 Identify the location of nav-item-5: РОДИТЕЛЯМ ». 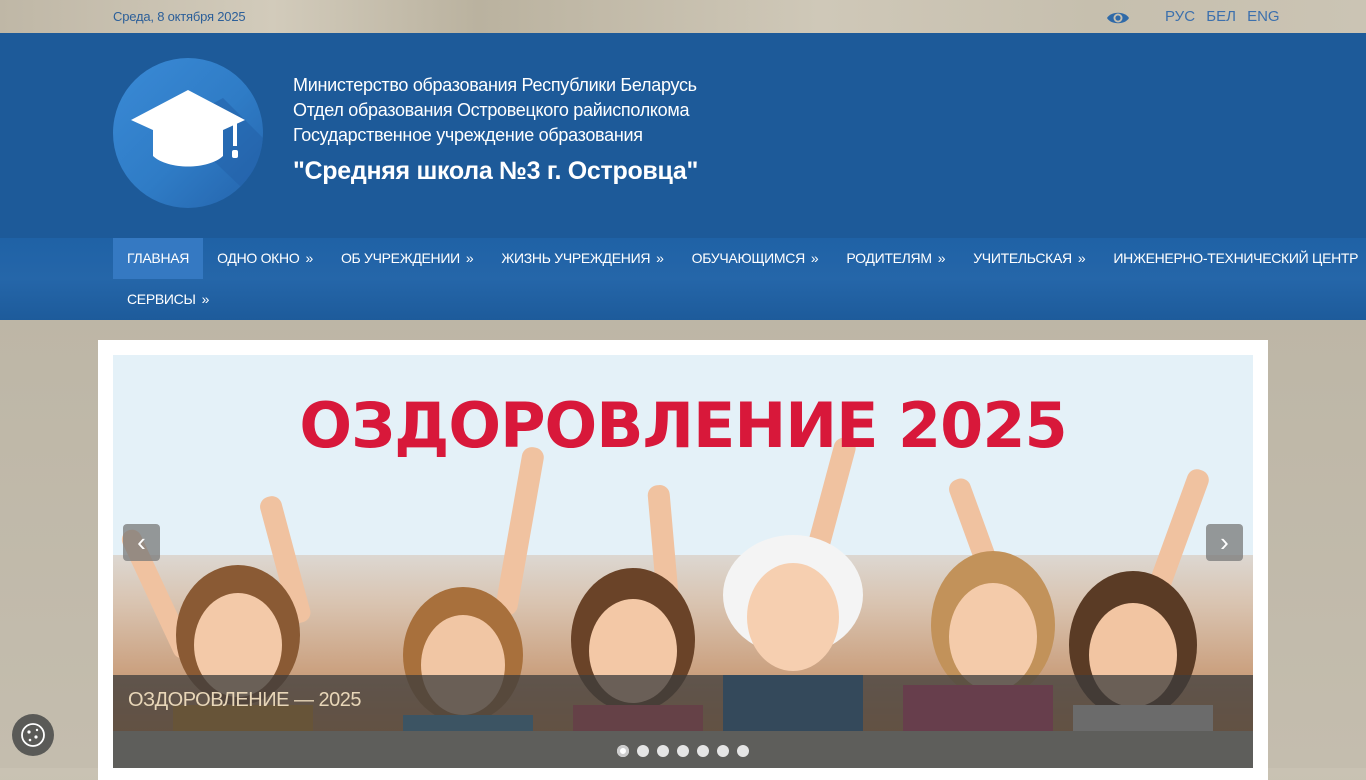
(895, 258).